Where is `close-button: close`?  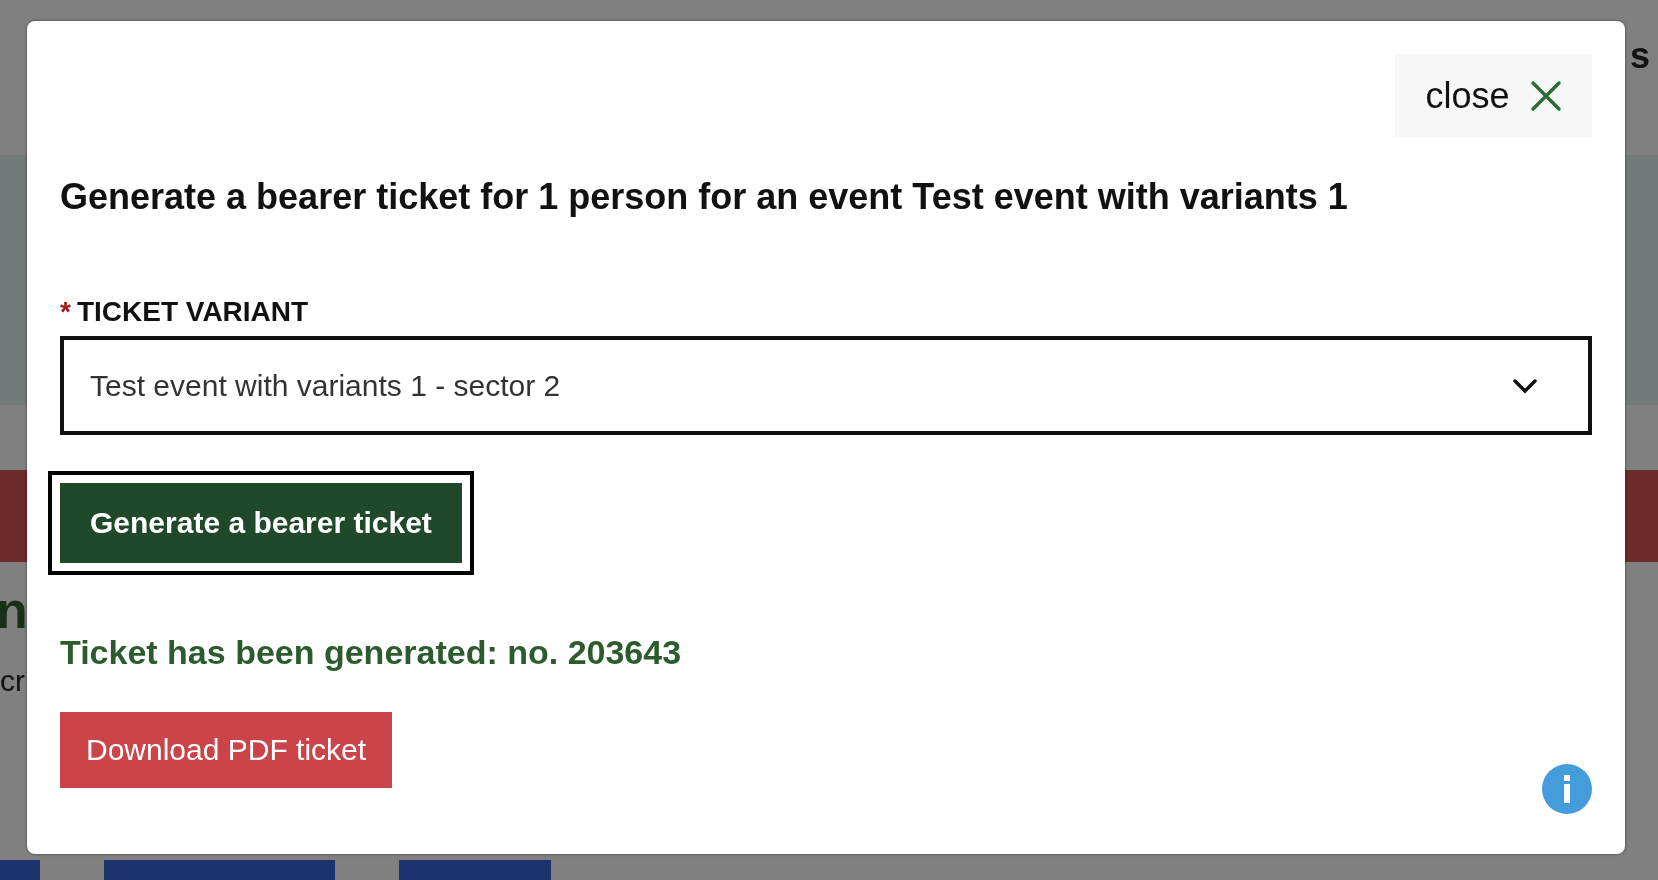 close-button: close is located at coordinates (1493, 95).